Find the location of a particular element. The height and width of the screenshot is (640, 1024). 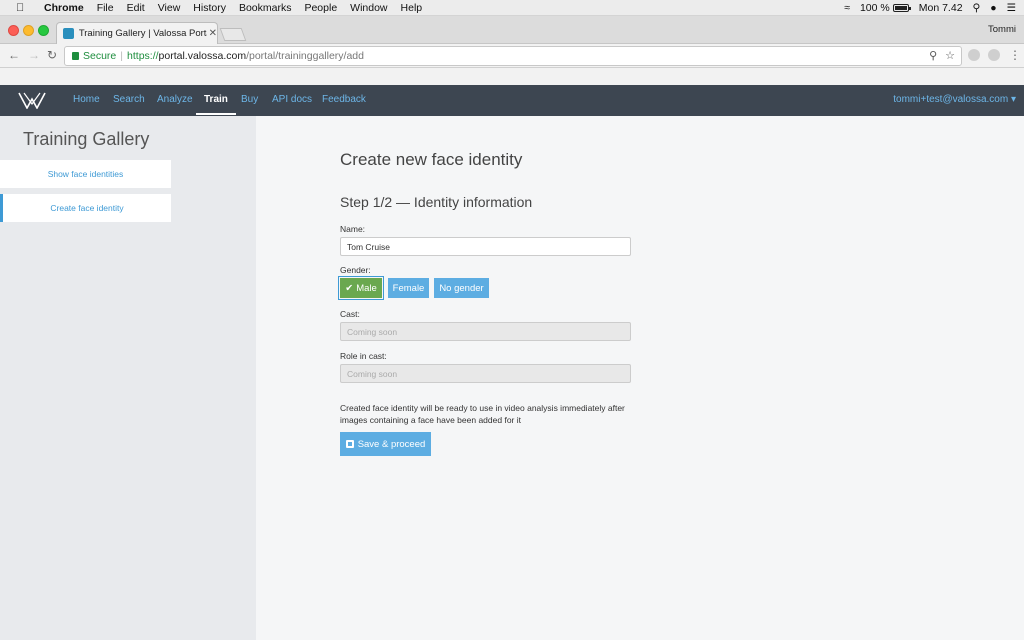

menu-help: Help is located at coordinates (412, 8).